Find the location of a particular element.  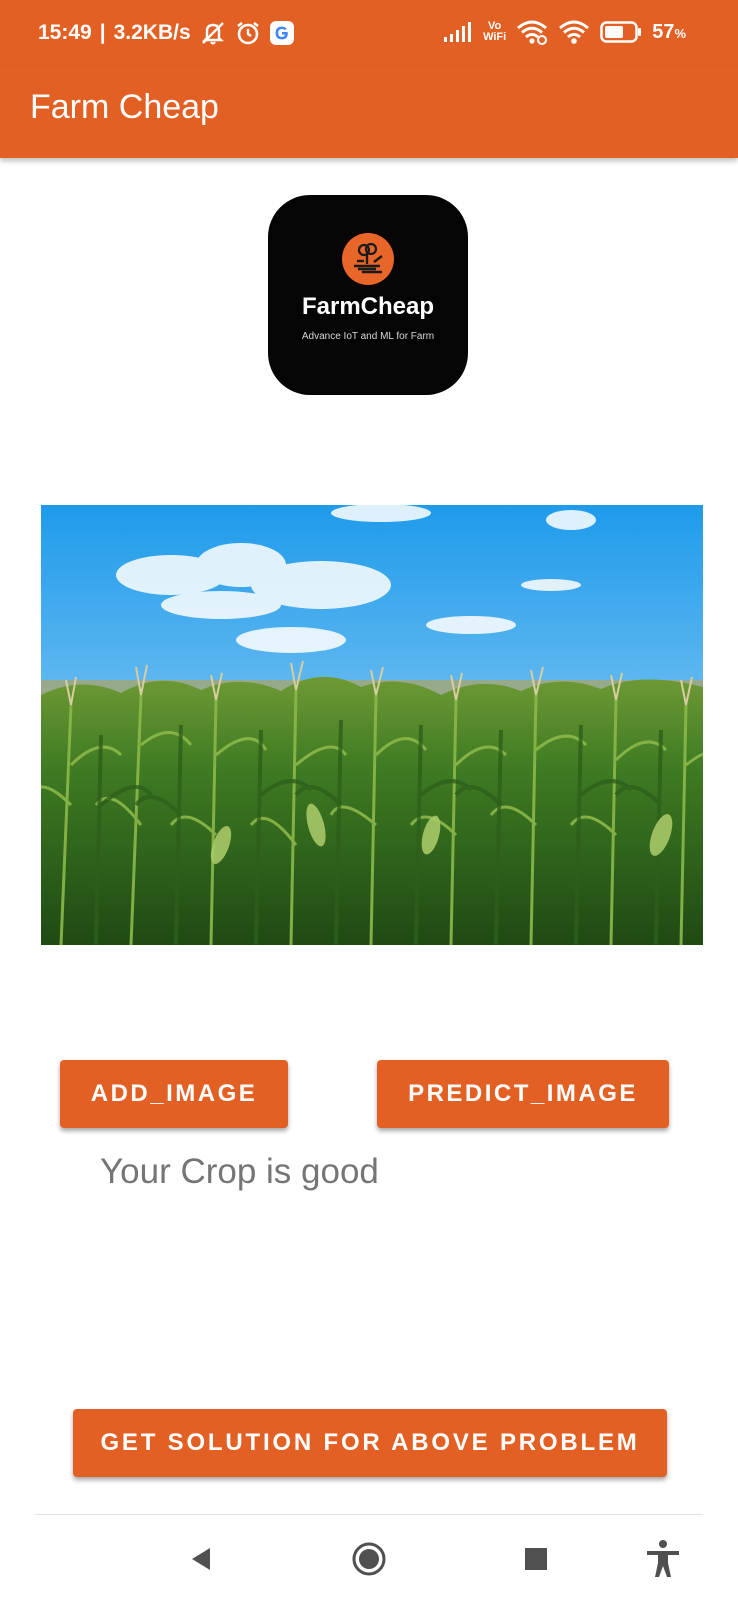

battery-value: 57 is located at coordinates (663, 31).